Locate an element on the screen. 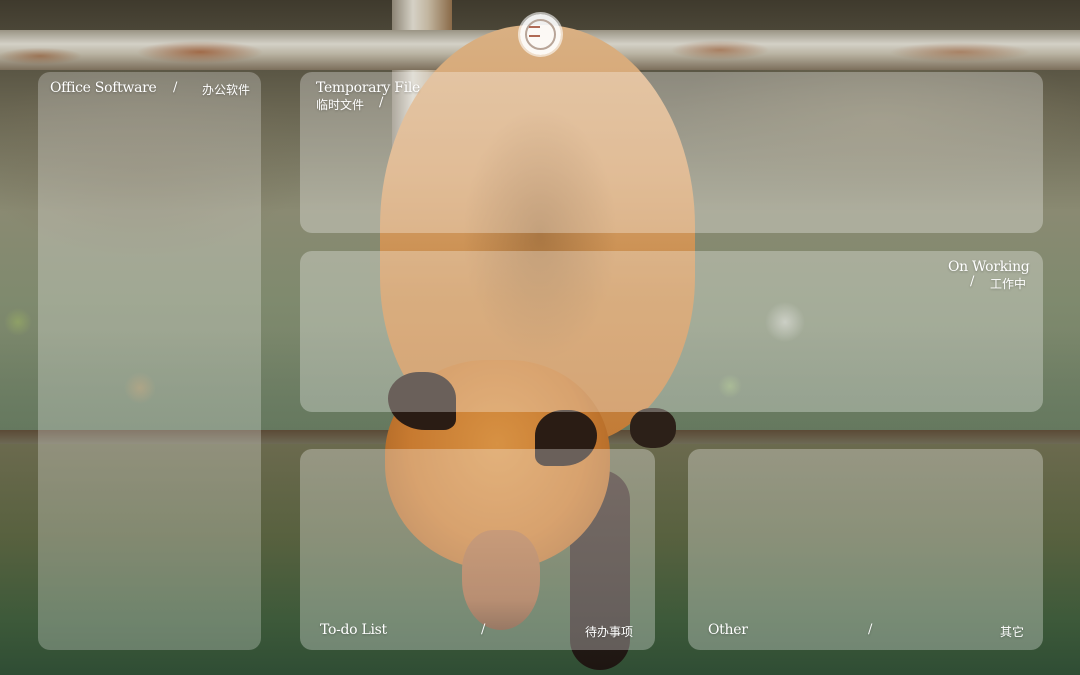 This screenshot has width=1080, height=675. emblem-mark is located at coordinates (534, 31).